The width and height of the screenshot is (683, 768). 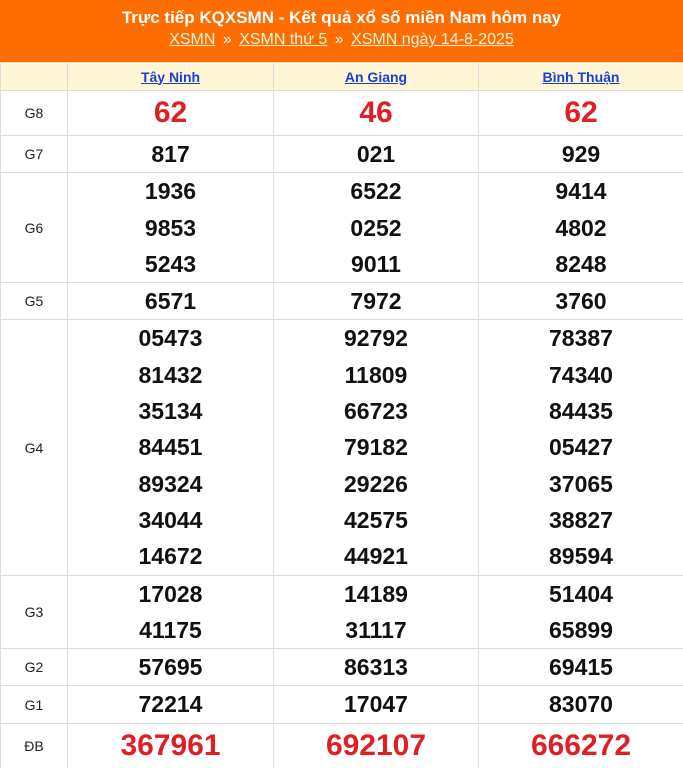 I want to click on prize-number: 929, so click(x=581, y=154).